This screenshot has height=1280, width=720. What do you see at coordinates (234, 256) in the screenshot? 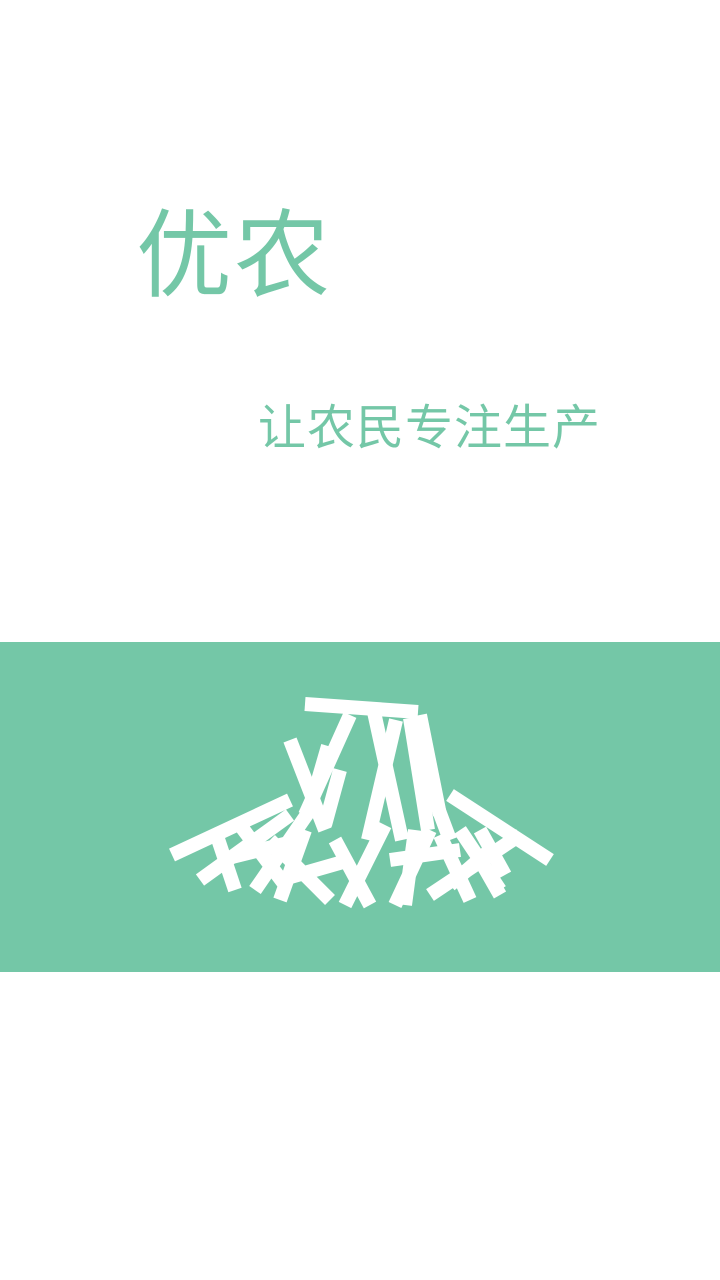
I see `app-title: 优农` at bounding box center [234, 256].